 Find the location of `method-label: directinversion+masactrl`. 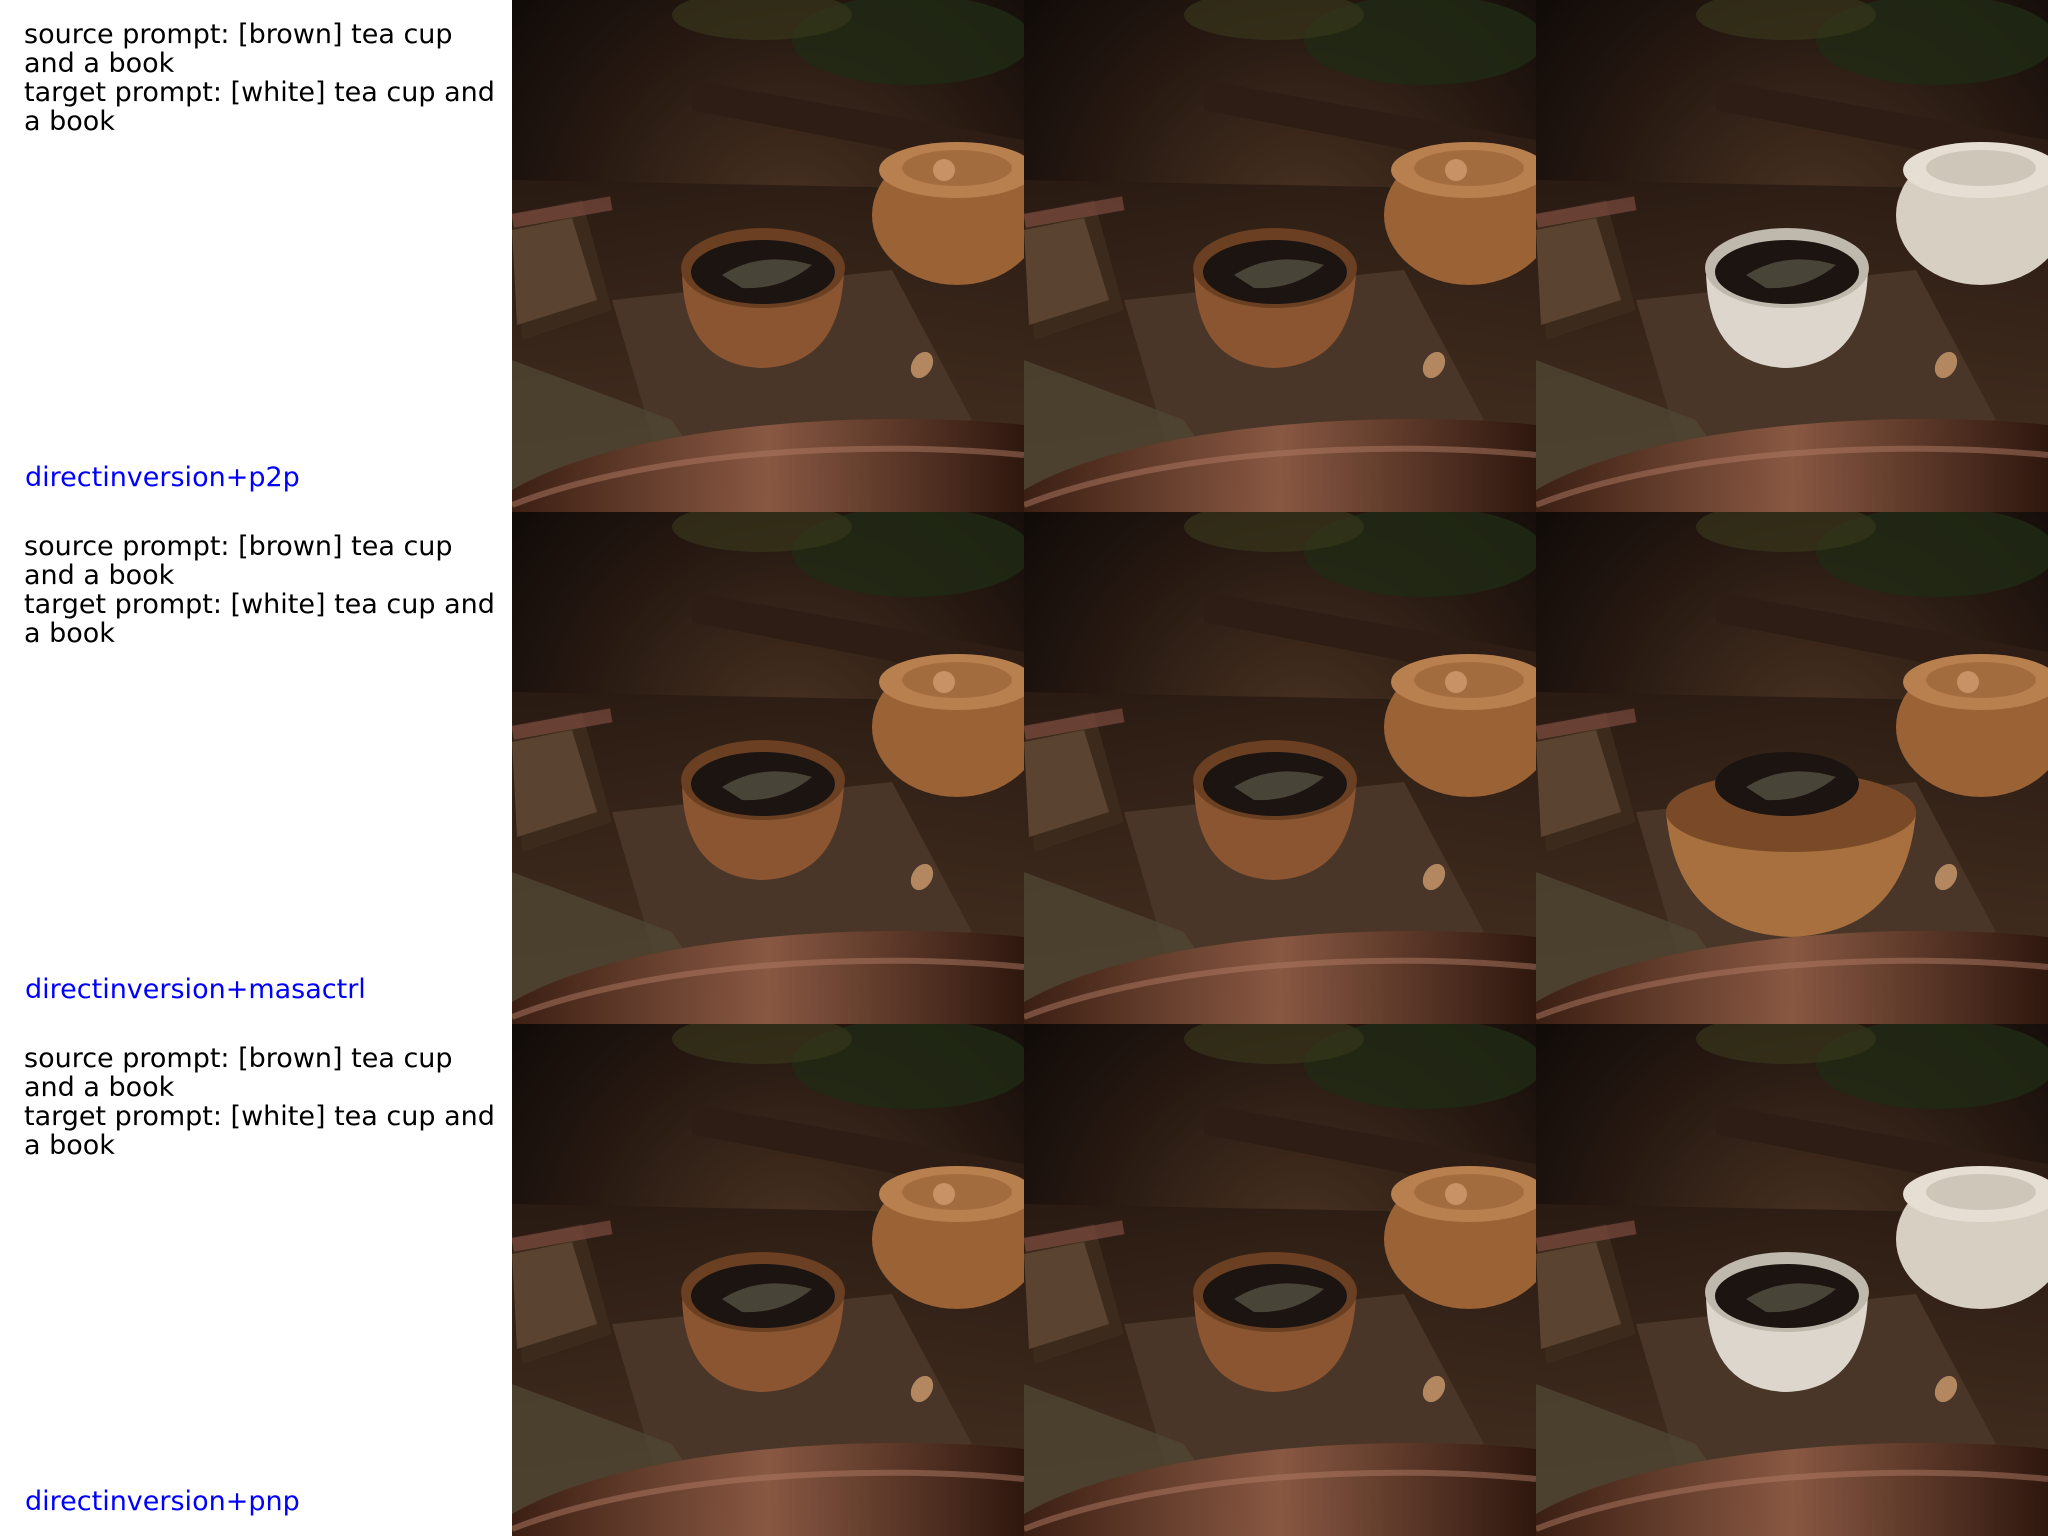

method-label: directinversion+masactrl is located at coordinates (195, 989).